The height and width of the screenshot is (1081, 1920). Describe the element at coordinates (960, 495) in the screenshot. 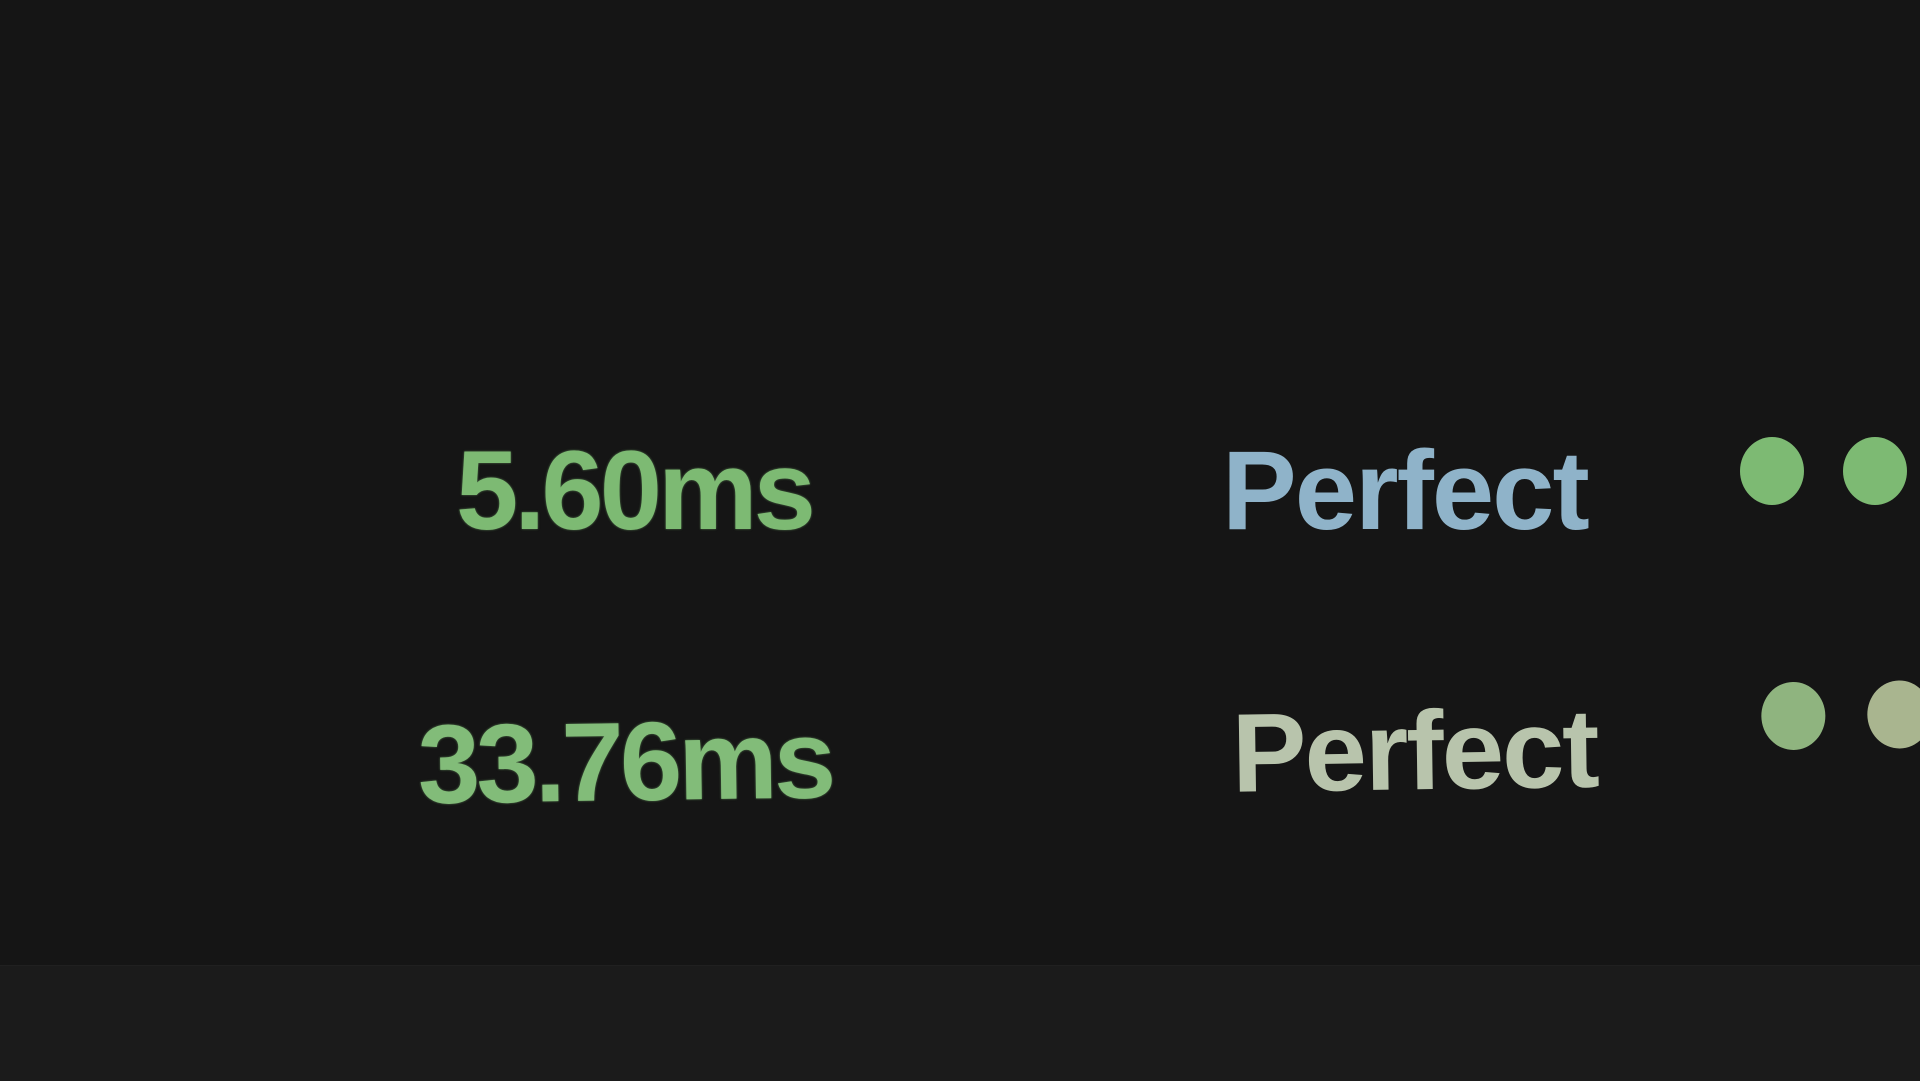

I see `latency-row: 5.60ms Perfect` at that location.